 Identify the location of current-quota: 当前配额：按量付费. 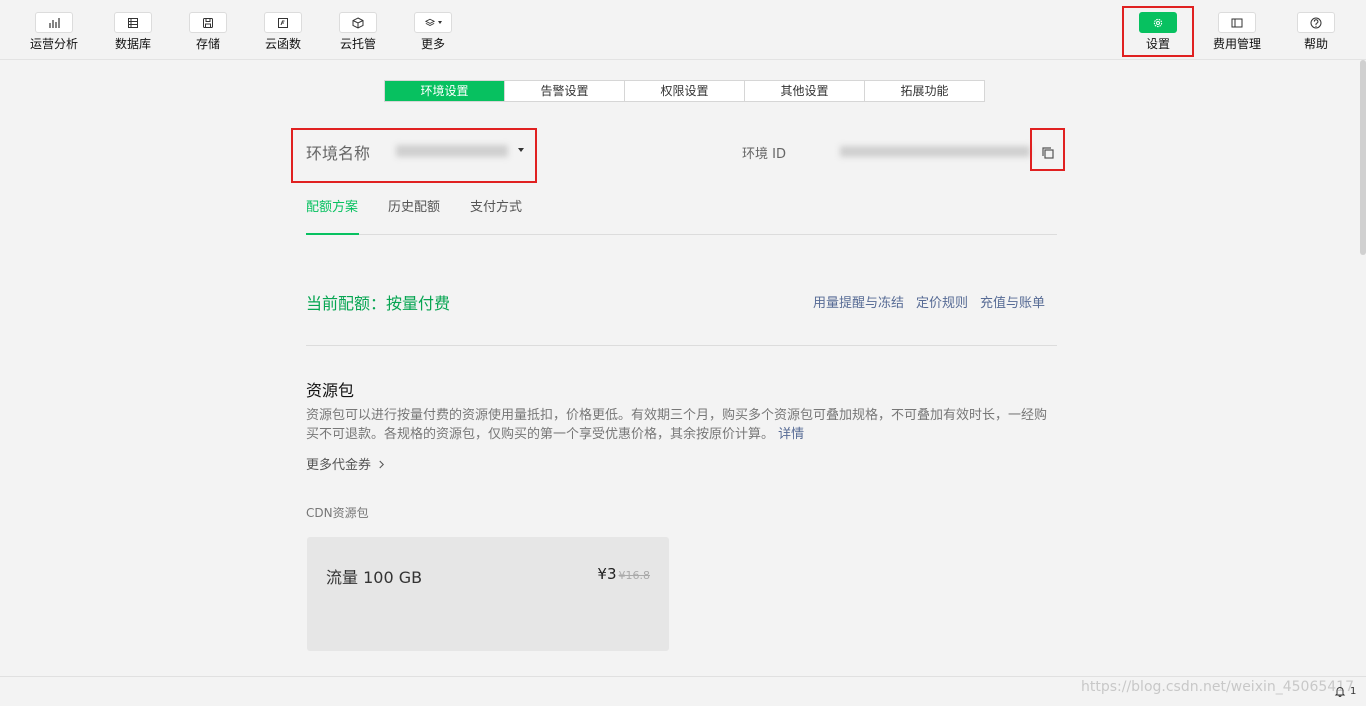
(378, 303).